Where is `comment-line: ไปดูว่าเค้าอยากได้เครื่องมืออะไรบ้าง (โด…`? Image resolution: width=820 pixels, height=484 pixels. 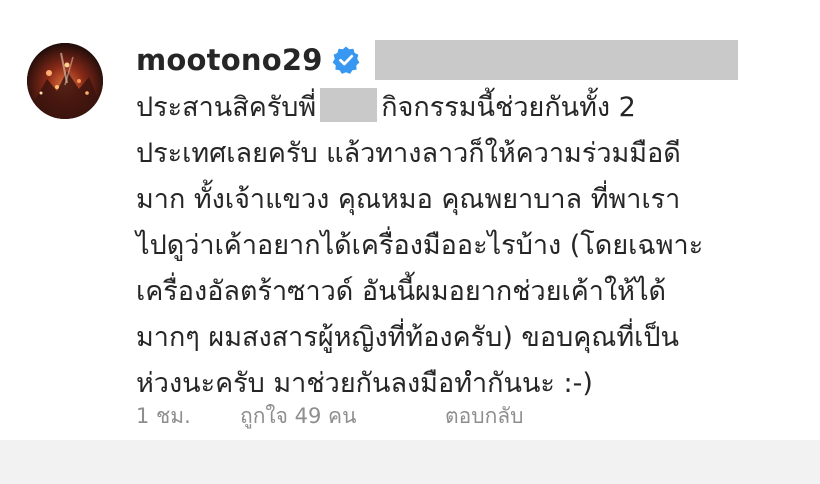 comment-line: ไปดูว่าเค้าอยากได้เครื่องมืออะไรบ้าง (โด… is located at coordinates (420, 245).